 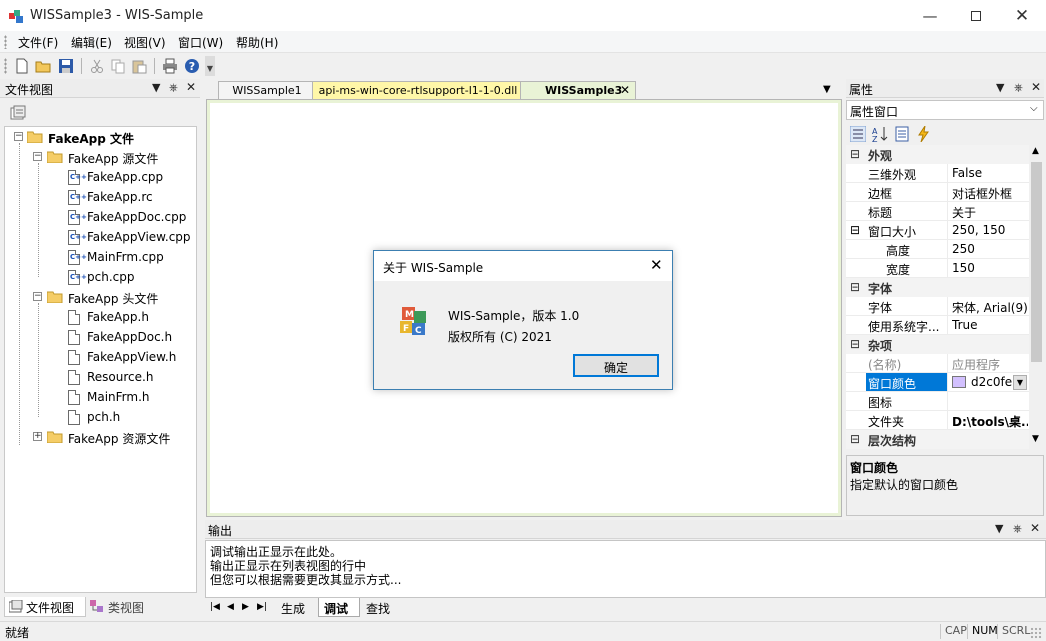 I want to click on paste-icon, so click(x=139, y=66).